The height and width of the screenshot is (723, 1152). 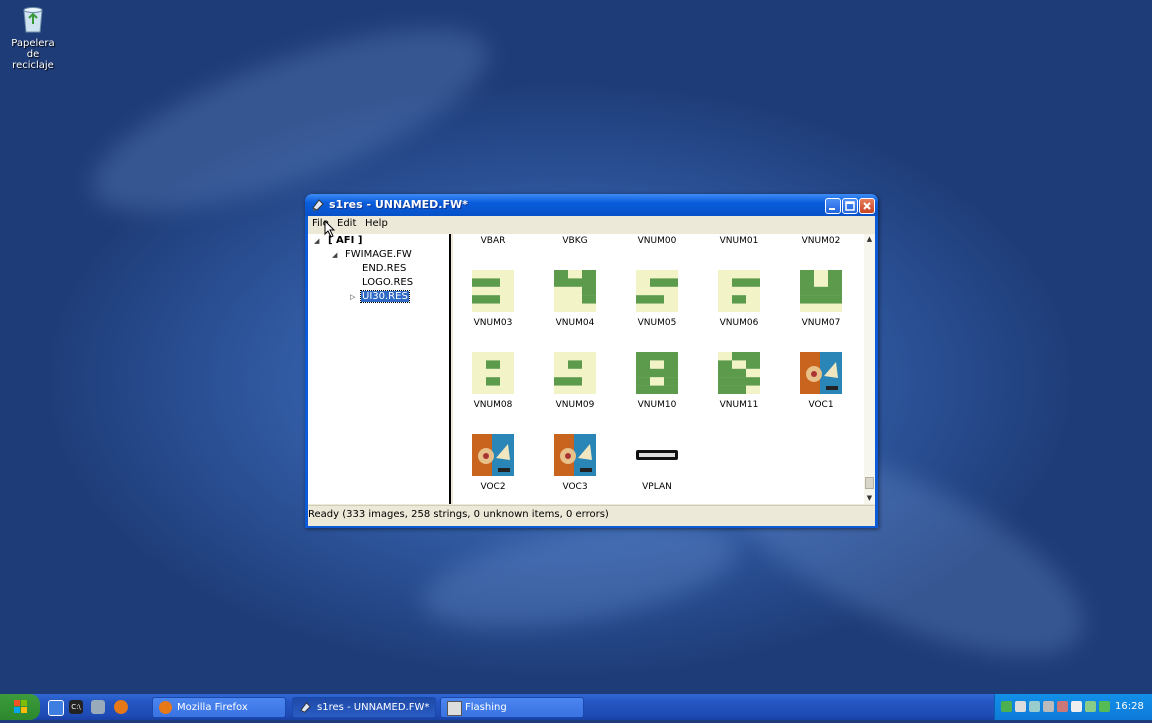 I want to click on window-icon, so click(x=454, y=708).